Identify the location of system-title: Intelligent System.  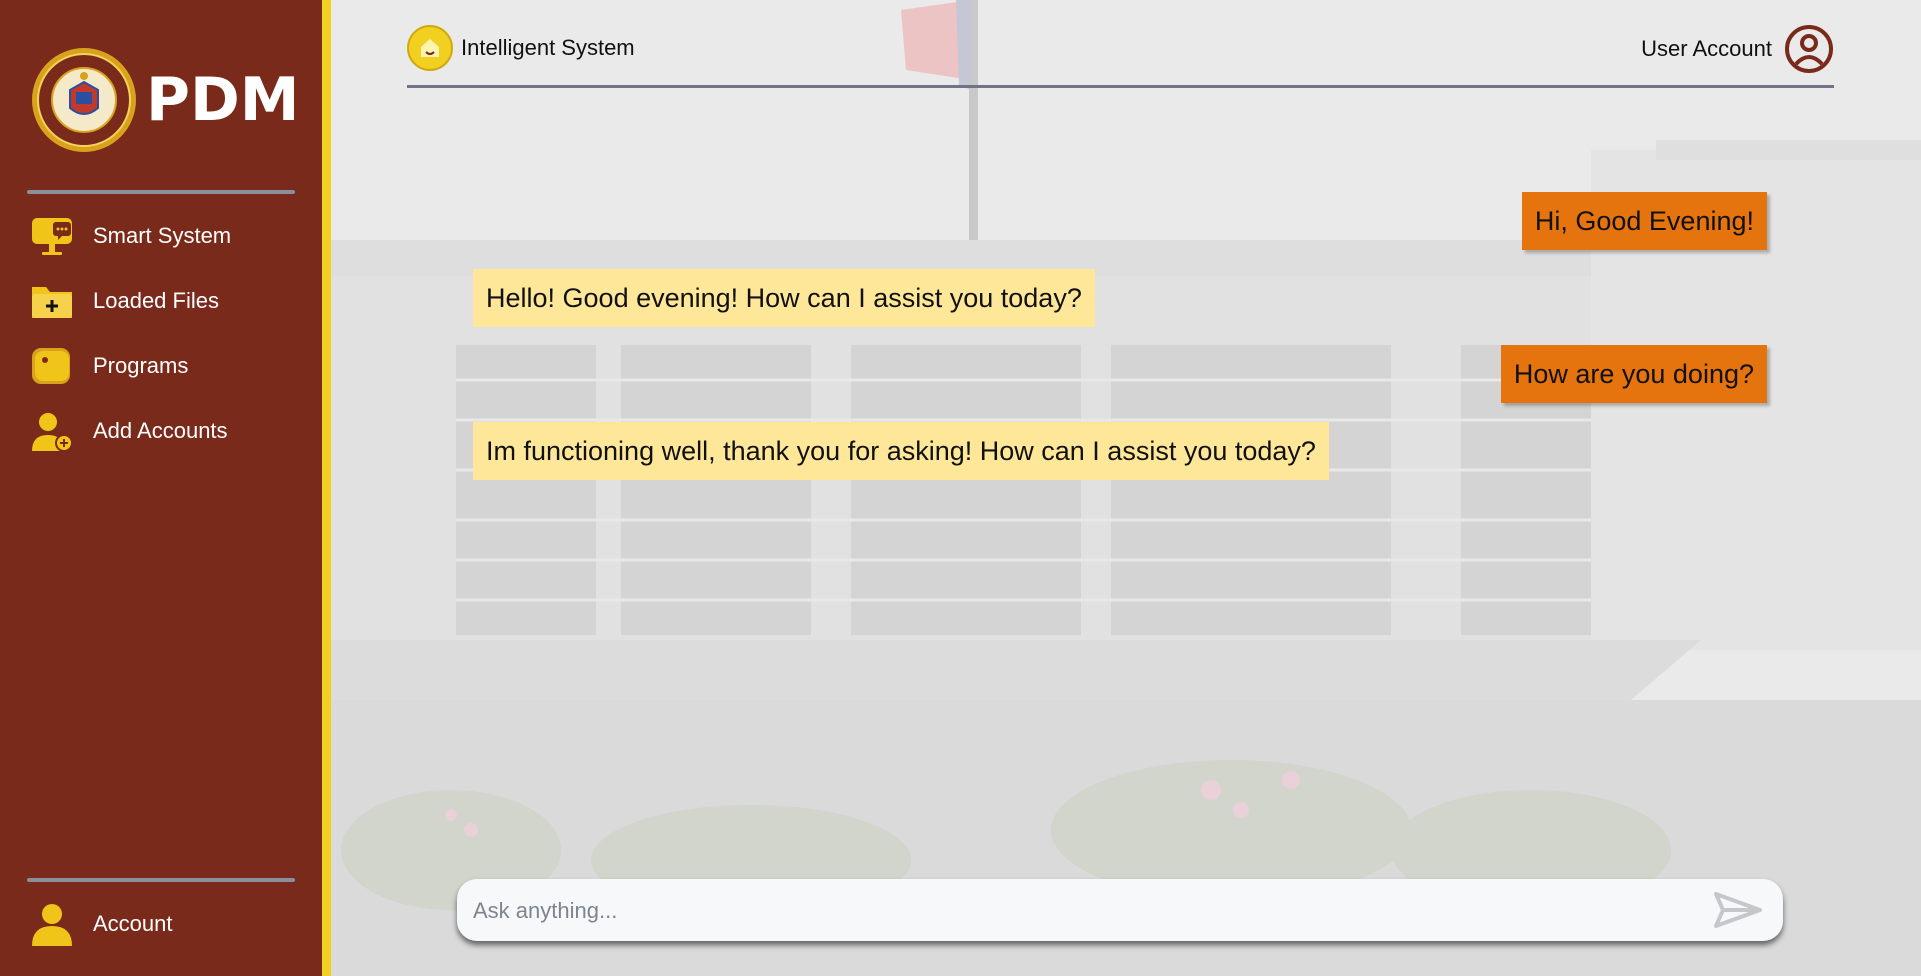
(521, 48).